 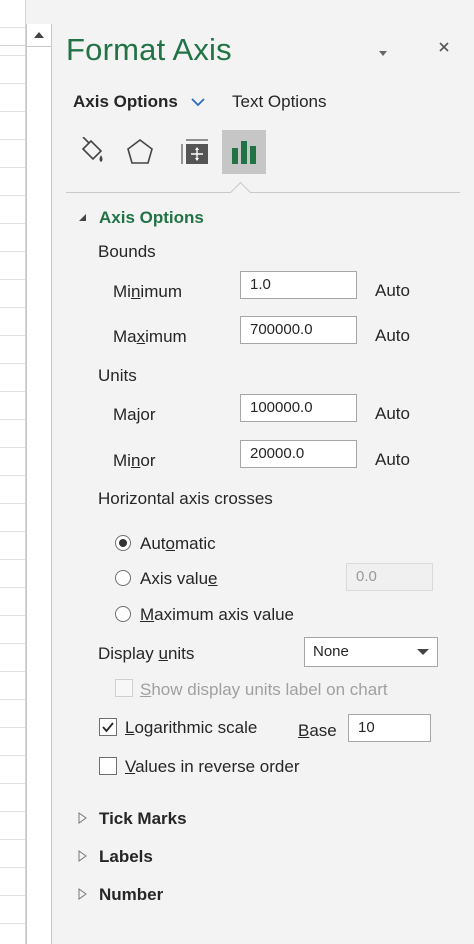 What do you see at coordinates (392, 414) in the screenshot?
I see `major-auto-button: Auto` at bounding box center [392, 414].